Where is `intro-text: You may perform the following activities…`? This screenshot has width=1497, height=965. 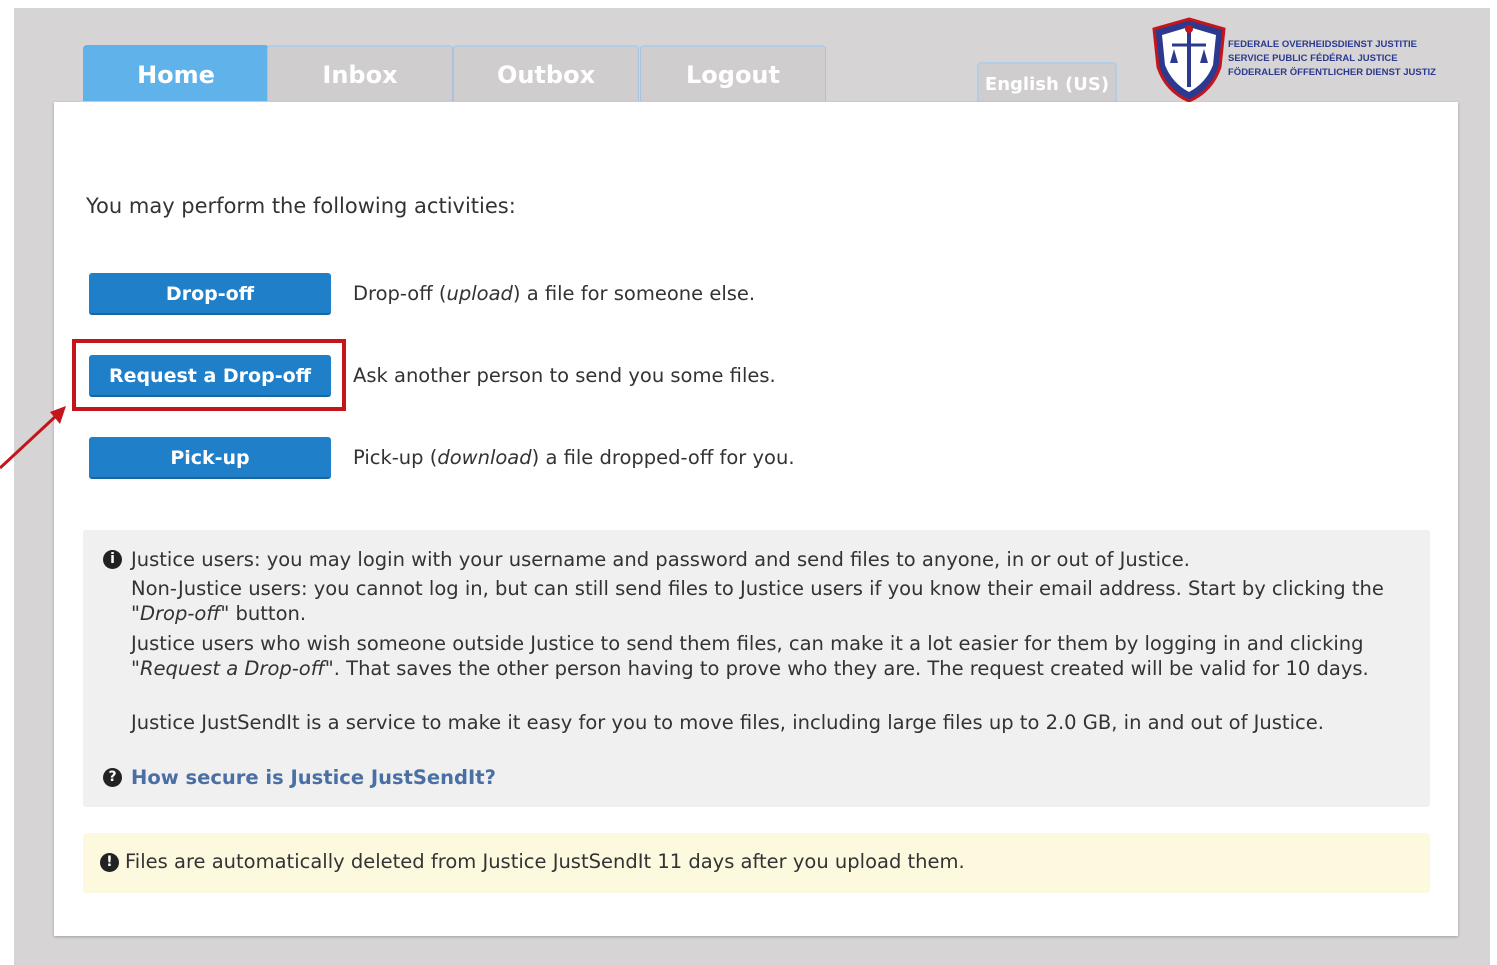 intro-text: You may perform the following activities… is located at coordinates (301, 206).